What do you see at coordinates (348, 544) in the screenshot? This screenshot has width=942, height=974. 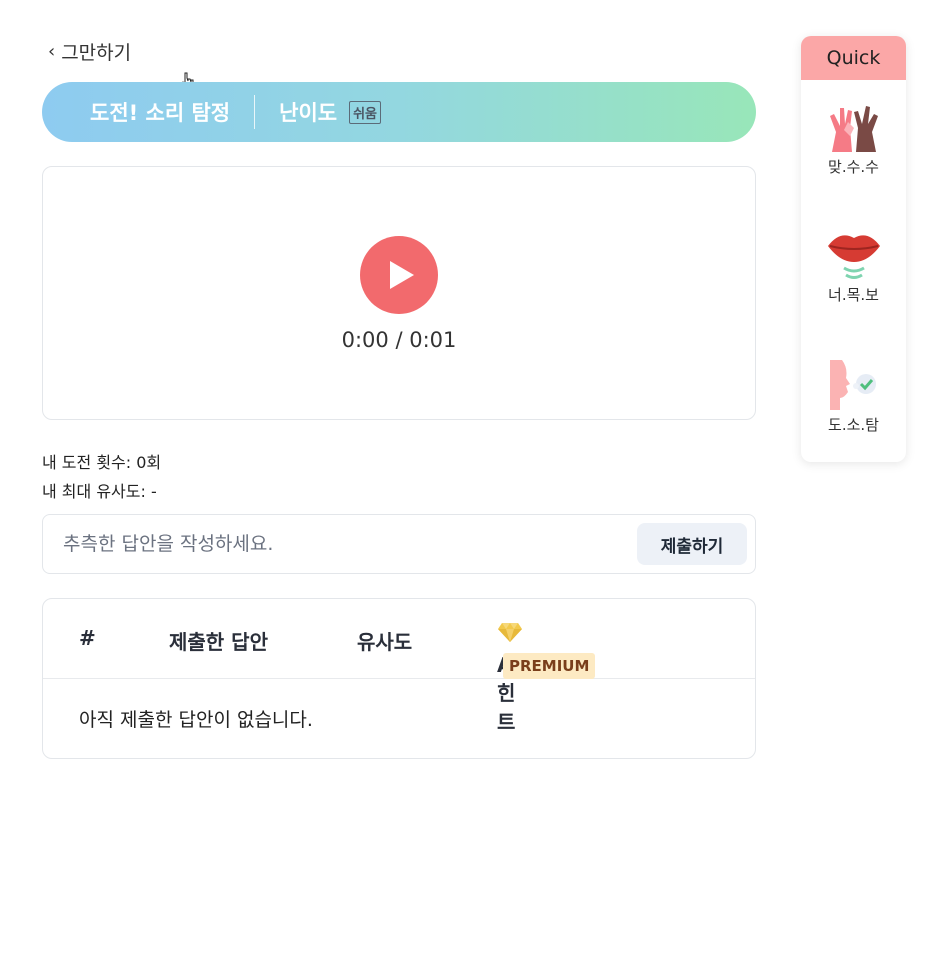 I see `answer-input` at bounding box center [348, 544].